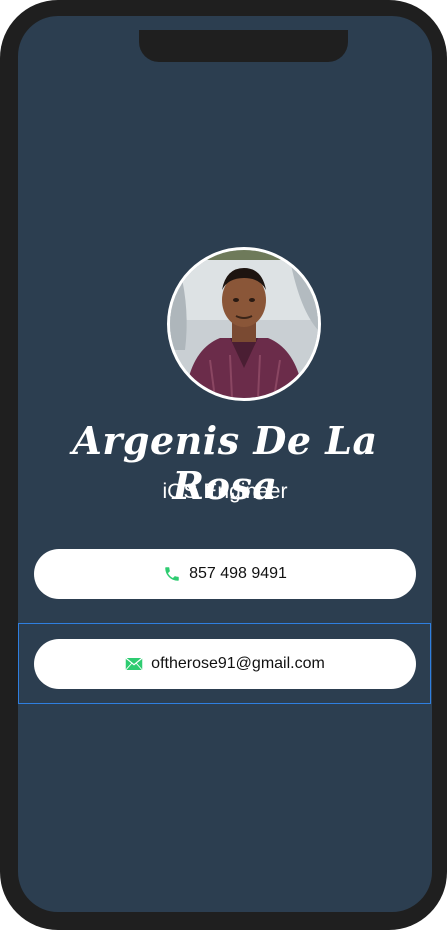 The image size is (447, 930). I want to click on phone-number: 857 498 9491, so click(238, 573).